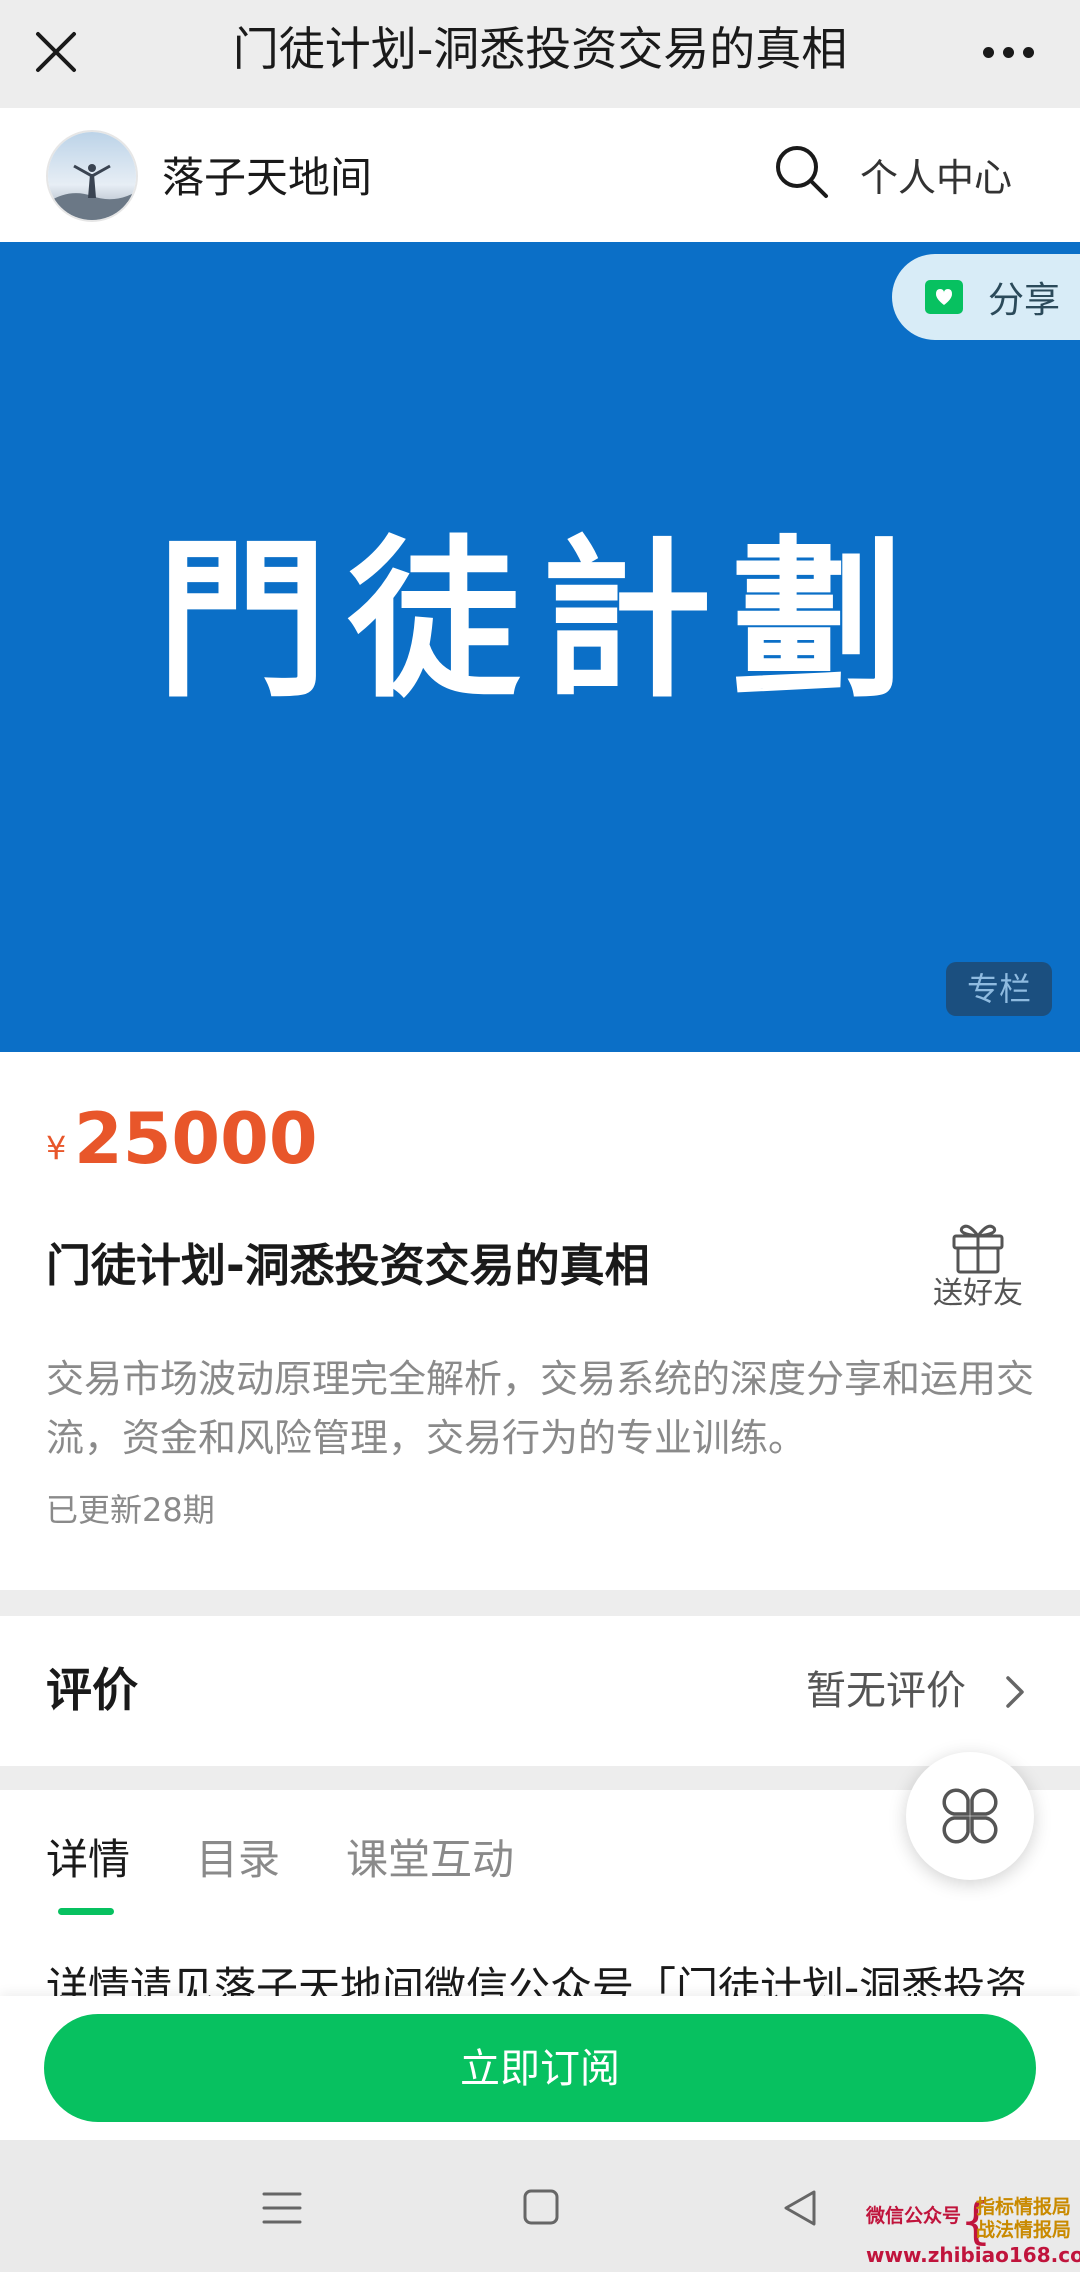 Image resolution: width=1080 pixels, height=2272 pixels. I want to click on user-center-link: 个人中心, so click(936, 178).